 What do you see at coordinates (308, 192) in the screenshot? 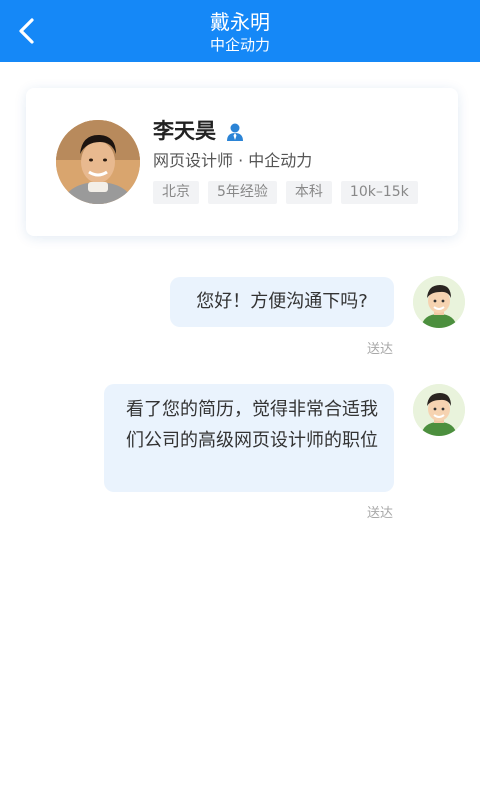
I see `tag-education: 本科` at bounding box center [308, 192].